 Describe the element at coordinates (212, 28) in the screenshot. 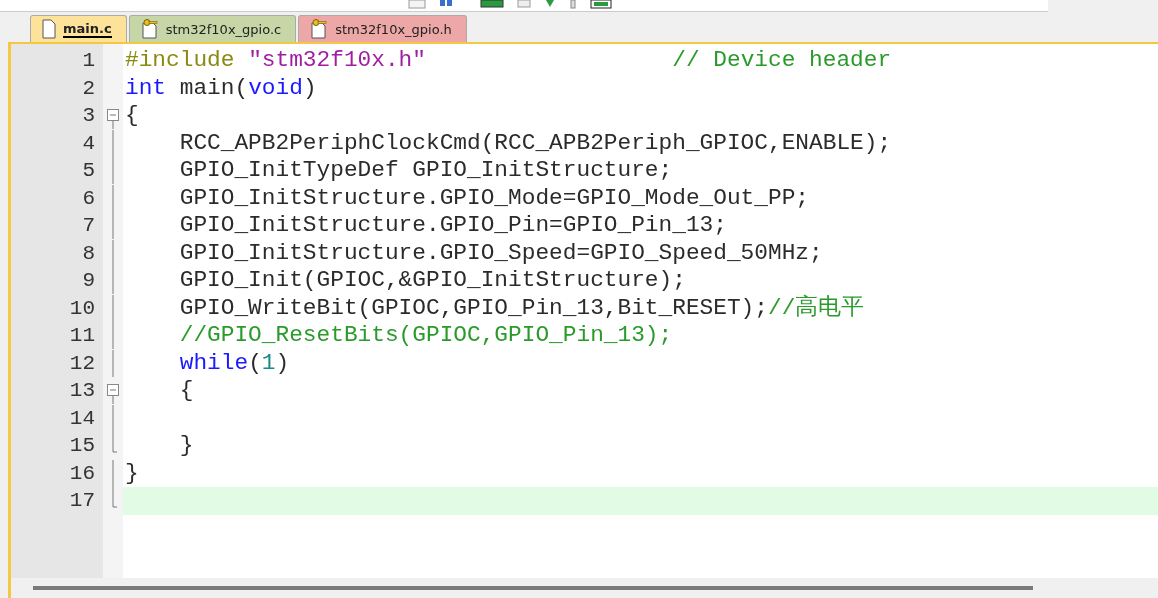

I see `file-tab: stm32f10x_gpio.c` at that location.